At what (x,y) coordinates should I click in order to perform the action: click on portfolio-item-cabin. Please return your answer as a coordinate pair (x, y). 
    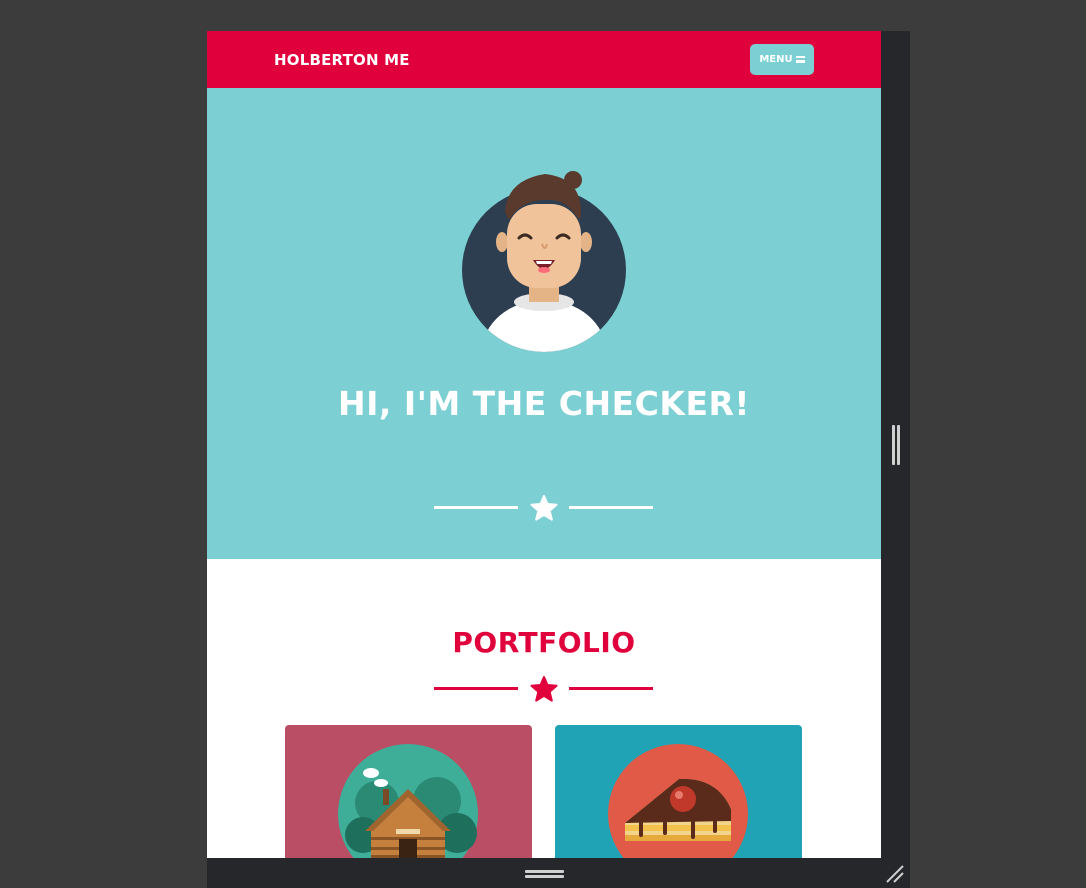
    Looking at the image, I should click on (408, 791).